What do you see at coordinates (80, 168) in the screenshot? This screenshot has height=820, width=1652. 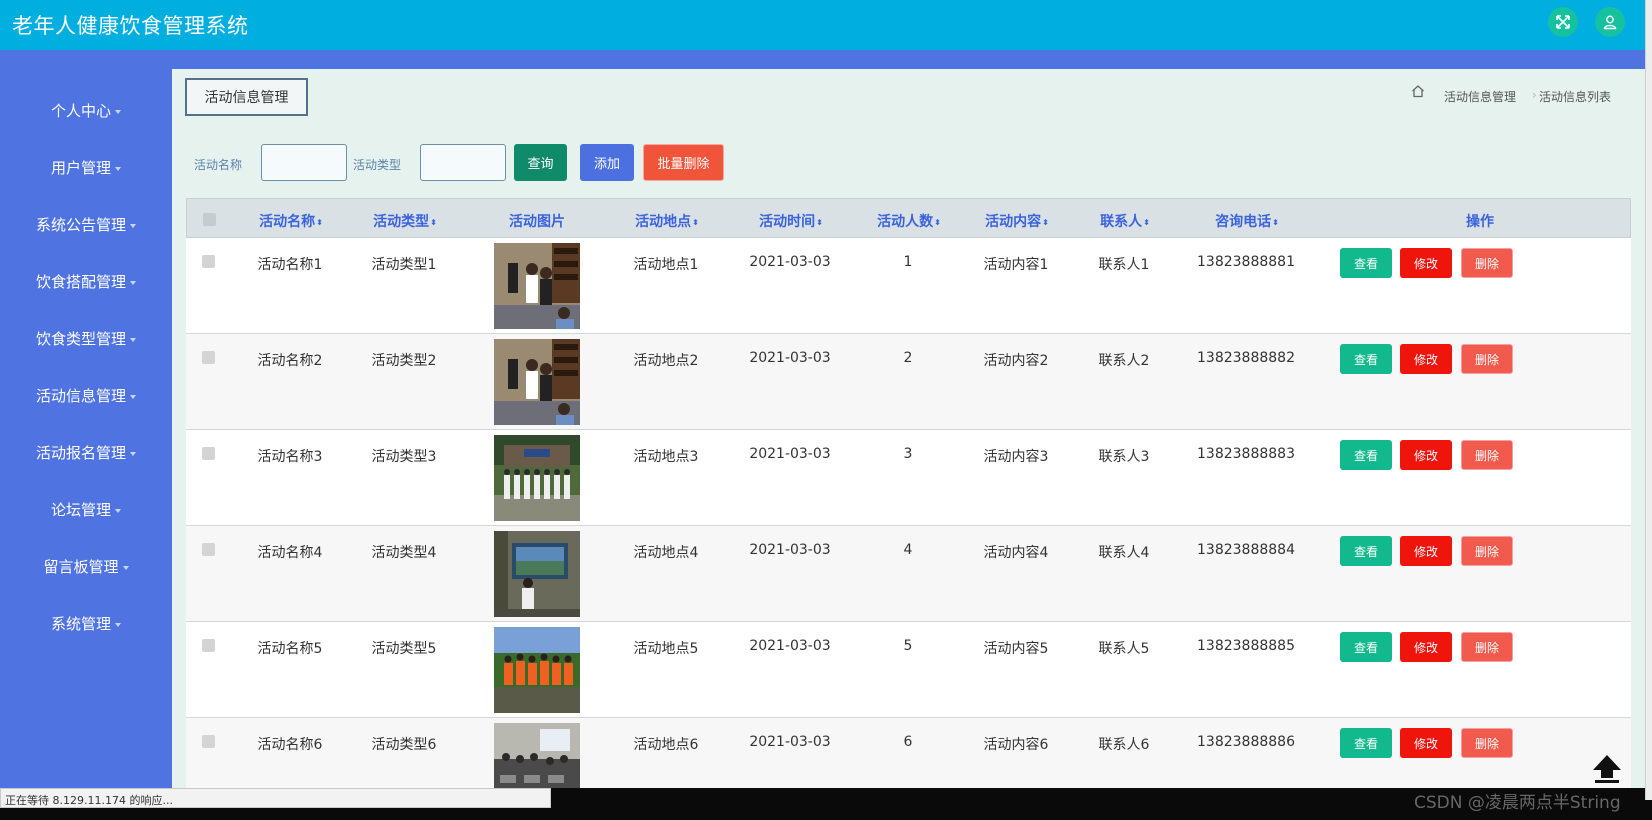 I see `sidebar-item-label: 用户管理` at bounding box center [80, 168].